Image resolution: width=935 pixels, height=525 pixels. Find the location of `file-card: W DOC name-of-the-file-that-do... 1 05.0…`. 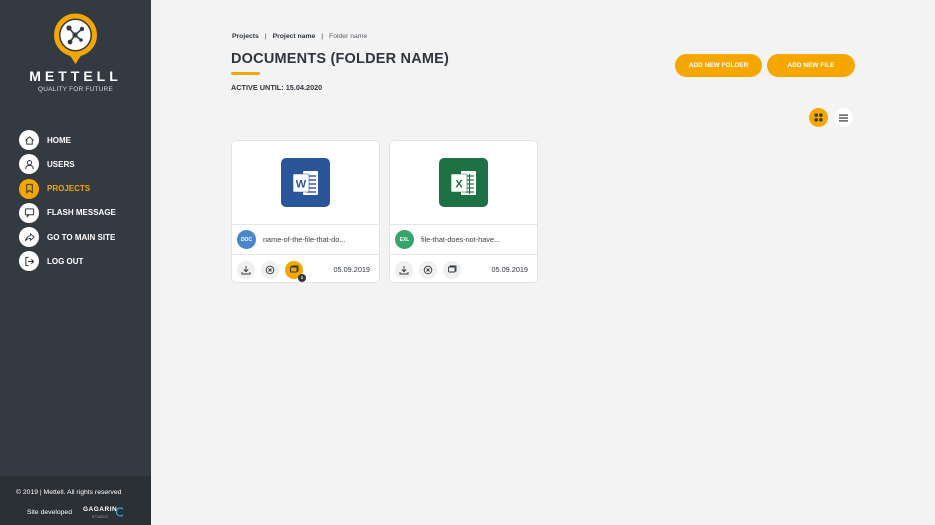

file-card: W DOC name-of-the-file-that-do... 1 05.0… is located at coordinates (305, 211).